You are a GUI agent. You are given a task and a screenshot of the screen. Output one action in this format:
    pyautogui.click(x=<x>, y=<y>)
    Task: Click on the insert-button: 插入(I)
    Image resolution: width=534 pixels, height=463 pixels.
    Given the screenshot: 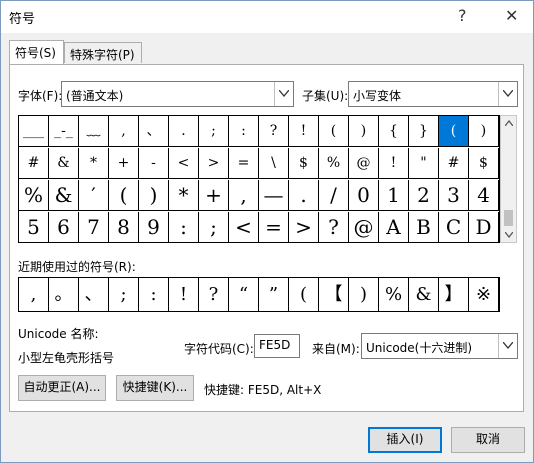 What is the action you would take?
    pyautogui.click(x=405, y=440)
    